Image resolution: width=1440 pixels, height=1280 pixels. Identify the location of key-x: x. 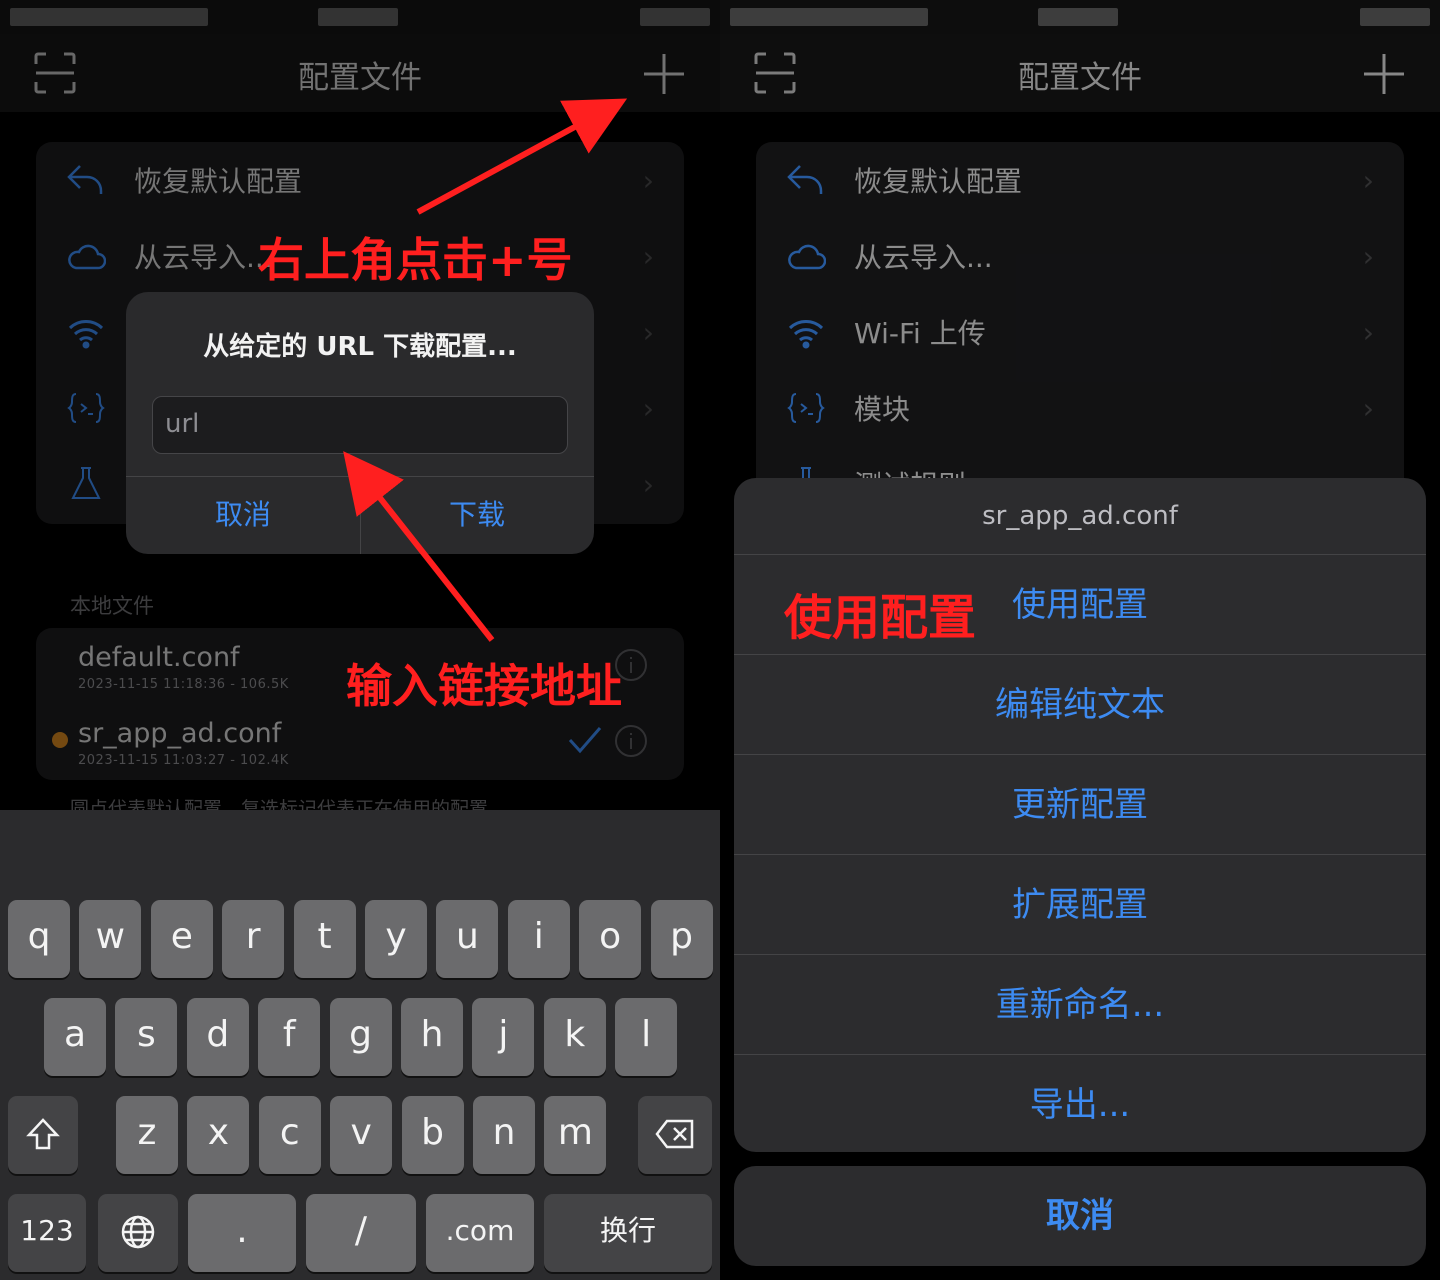
(218, 1135).